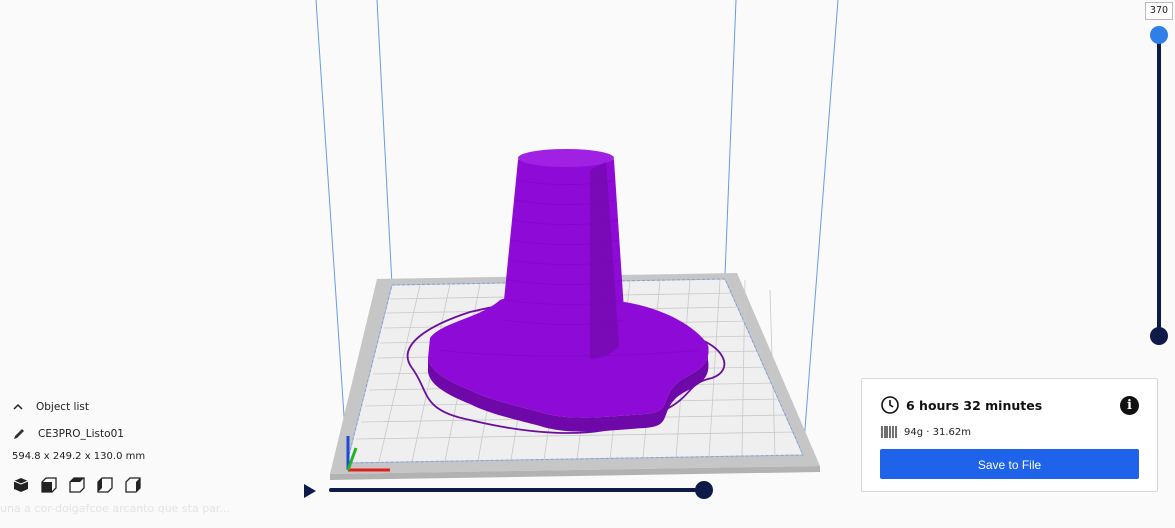 This screenshot has width=1175, height=528. What do you see at coordinates (79, 456) in the screenshot?
I see `object-dimensions: 594.8 x 249.2 x 130.0 mm` at bounding box center [79, 456].